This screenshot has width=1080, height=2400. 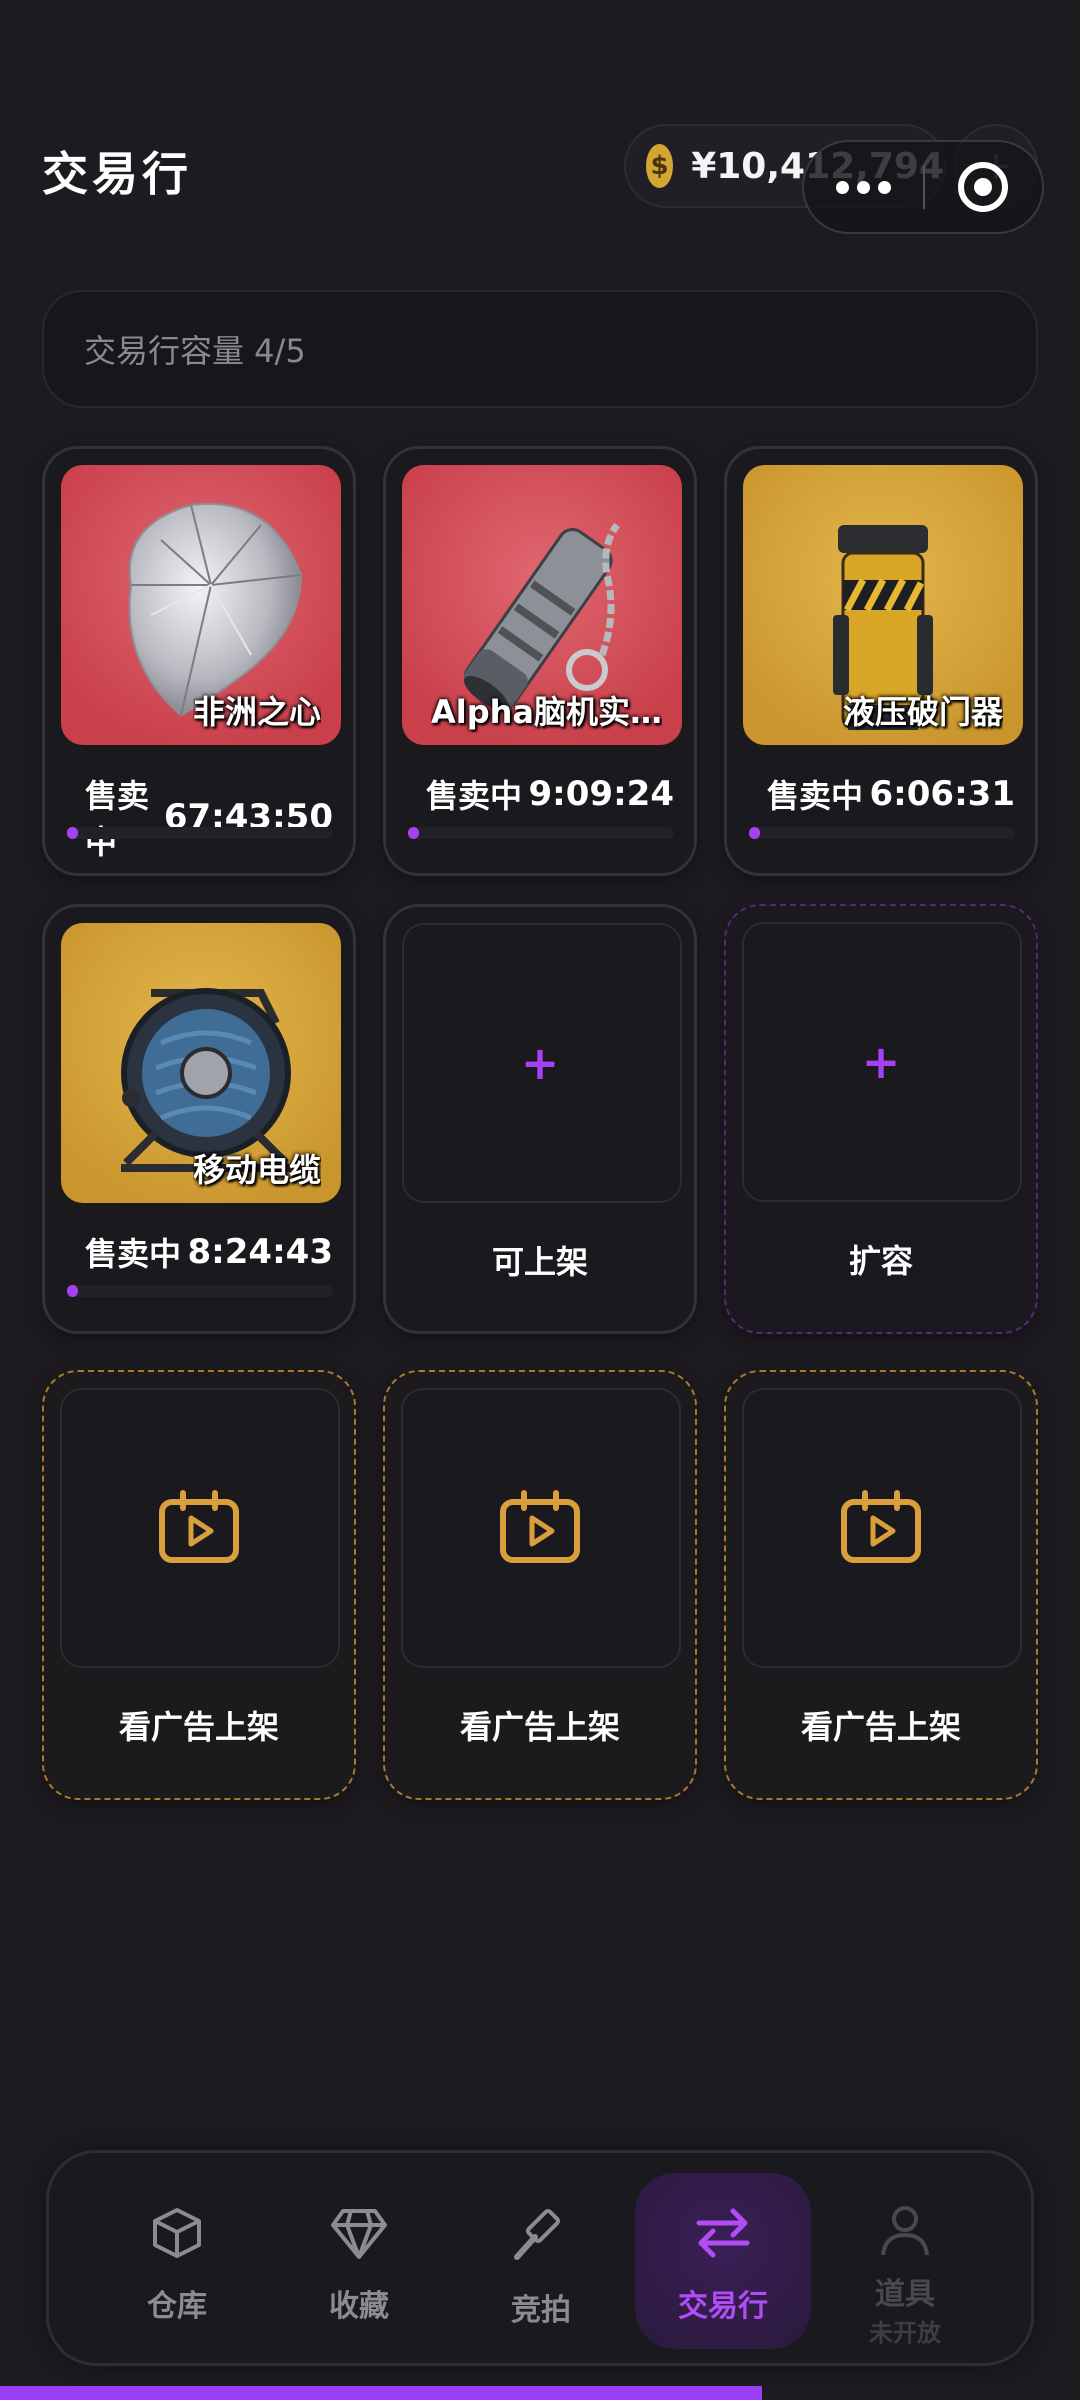 I want to click on listing-timer: 6:06:31, so click(x=942, y=794).